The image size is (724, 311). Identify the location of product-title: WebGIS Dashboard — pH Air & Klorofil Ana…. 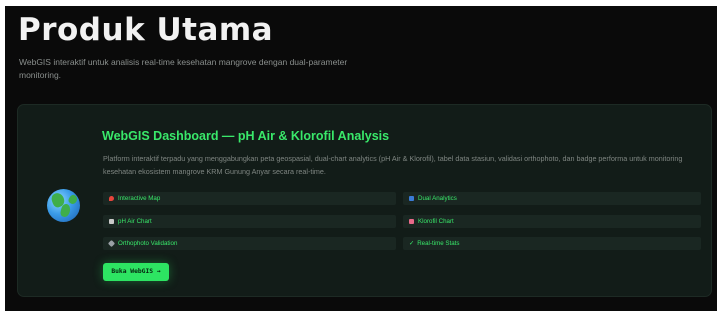
(246, 136).